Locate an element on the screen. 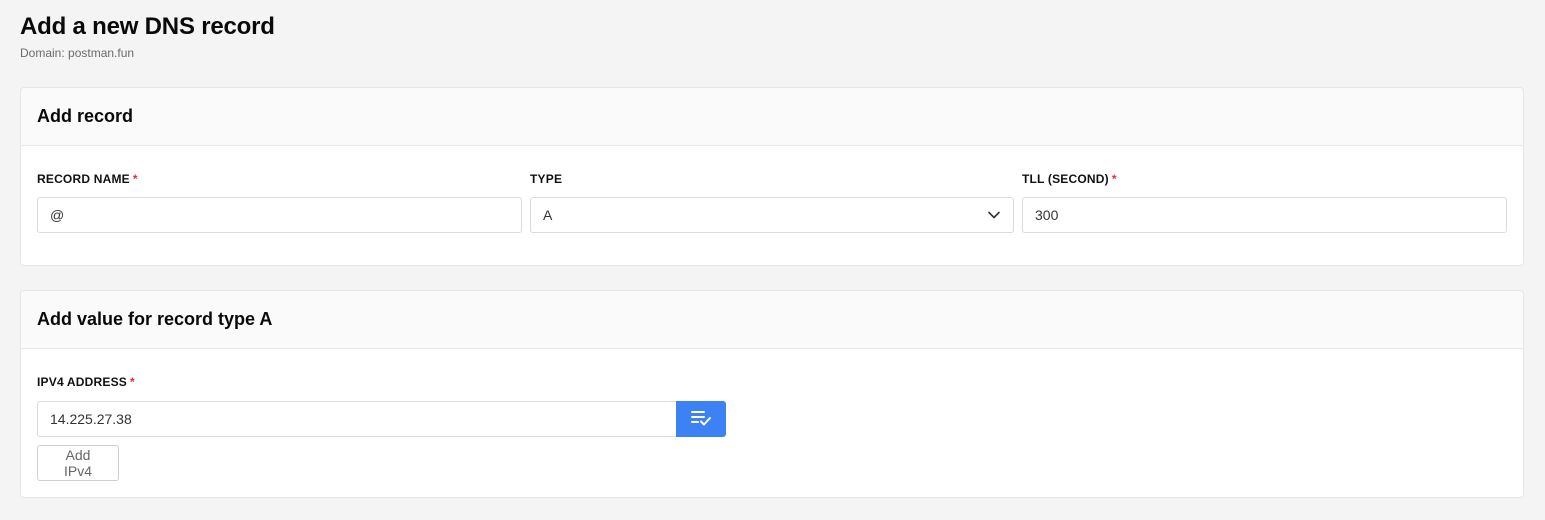 This screenshot has height=520, width=1545. ttl-label: TLL (SECOND) * is located at coordinates (1069, 179).